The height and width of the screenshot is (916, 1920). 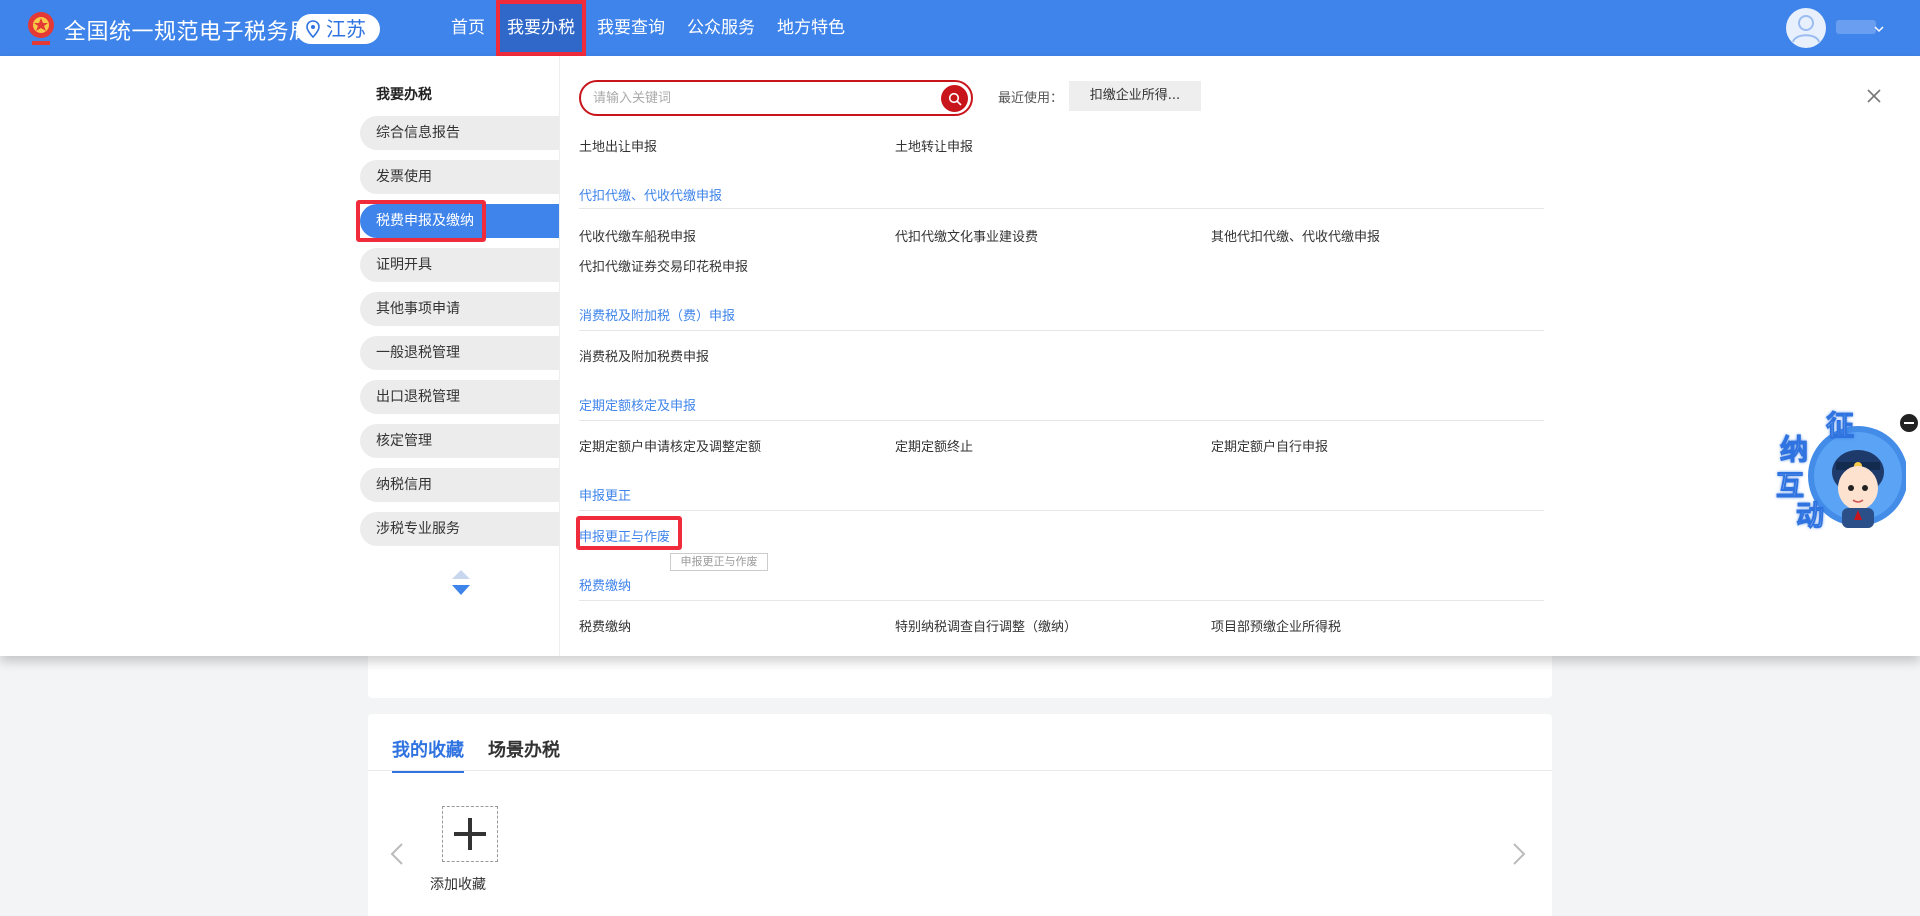 I want to click on link-land-transfer-out: 土地出让申报, so click(x=618, y=145).